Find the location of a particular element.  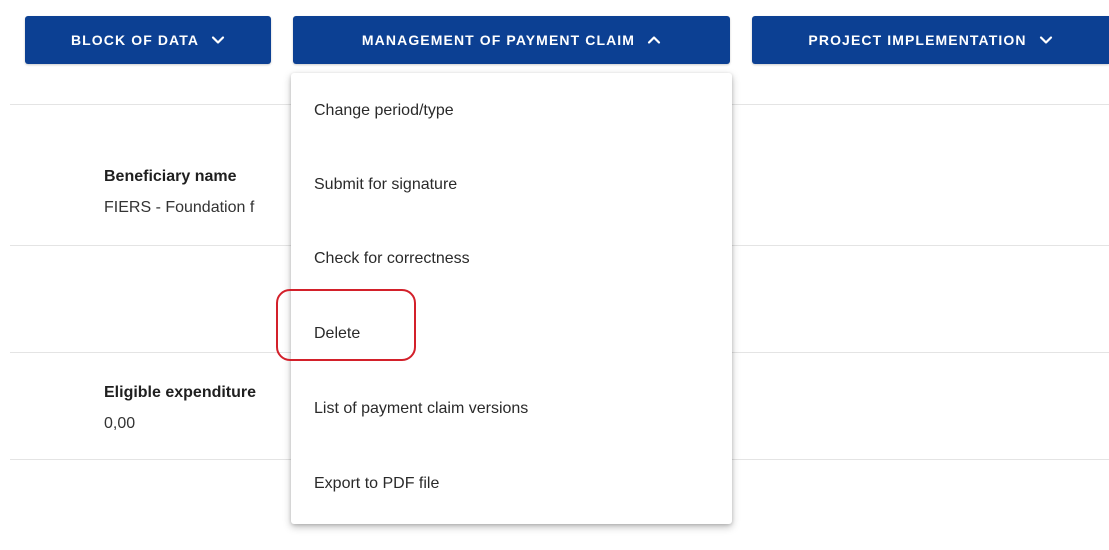

project-implementation-button: PROJECT IMPLEMENTATION is located at coordinates (930, 40).